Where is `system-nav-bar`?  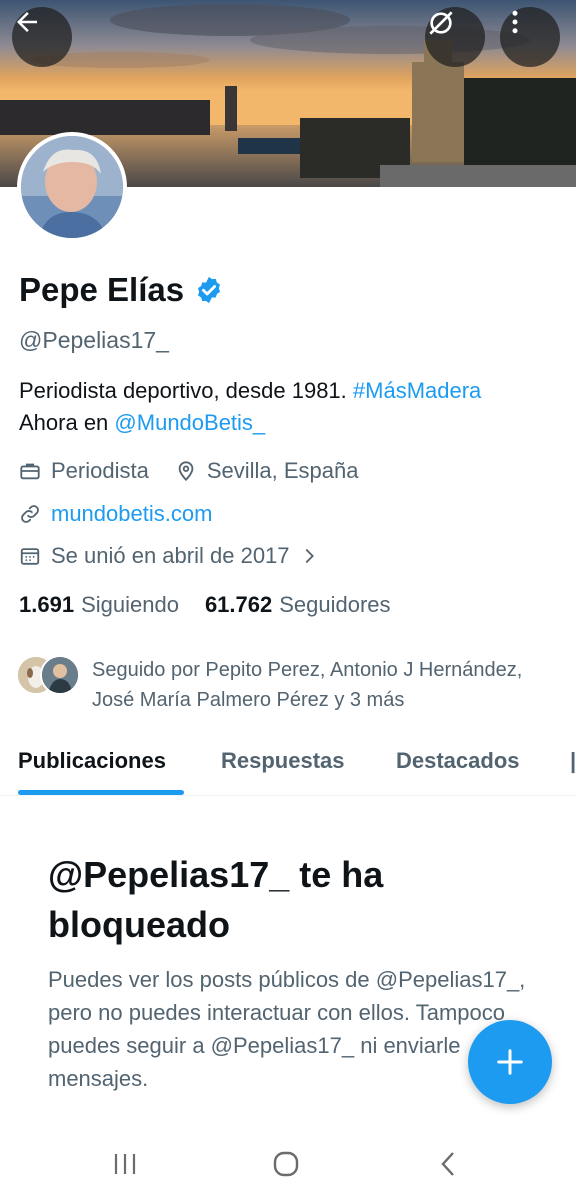 system-nav-bar is located at coordinates (288, 1164).